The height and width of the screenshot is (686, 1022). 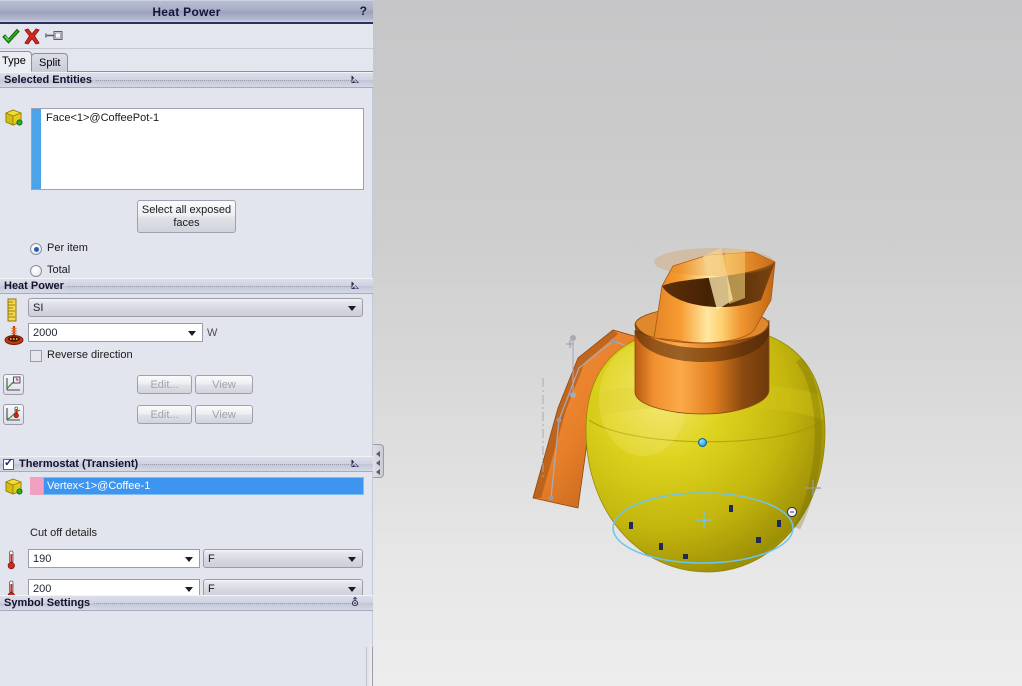 What do you see at coordinates (363, 11) in the screenshot?
I see `help-button: ?` at bounding box center [363, 11].